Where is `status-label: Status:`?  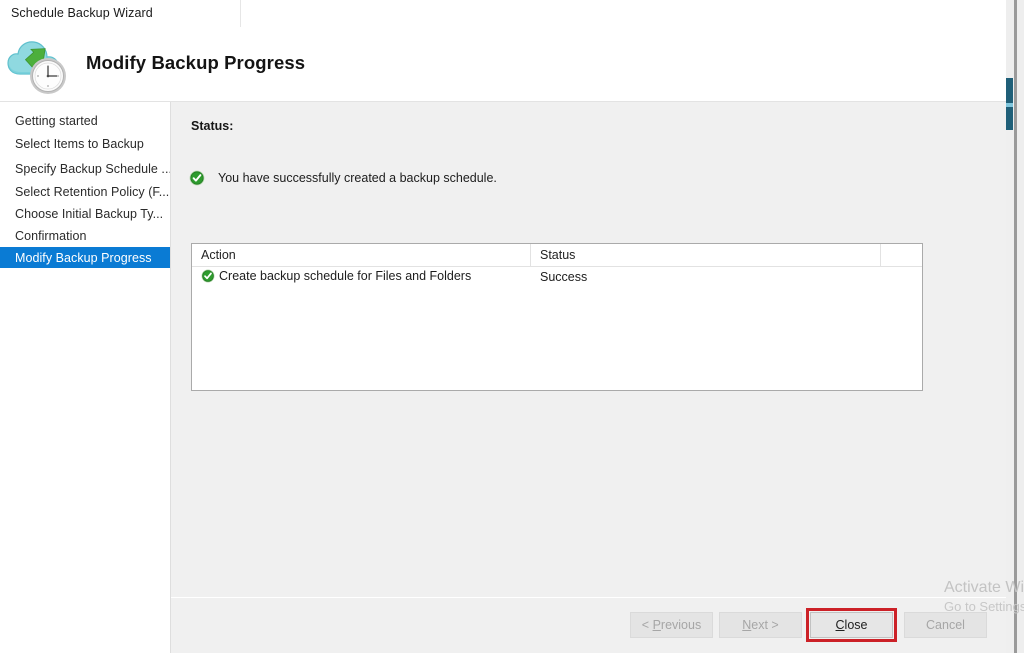
status-label: Status: is located at coordinates (212, 126).